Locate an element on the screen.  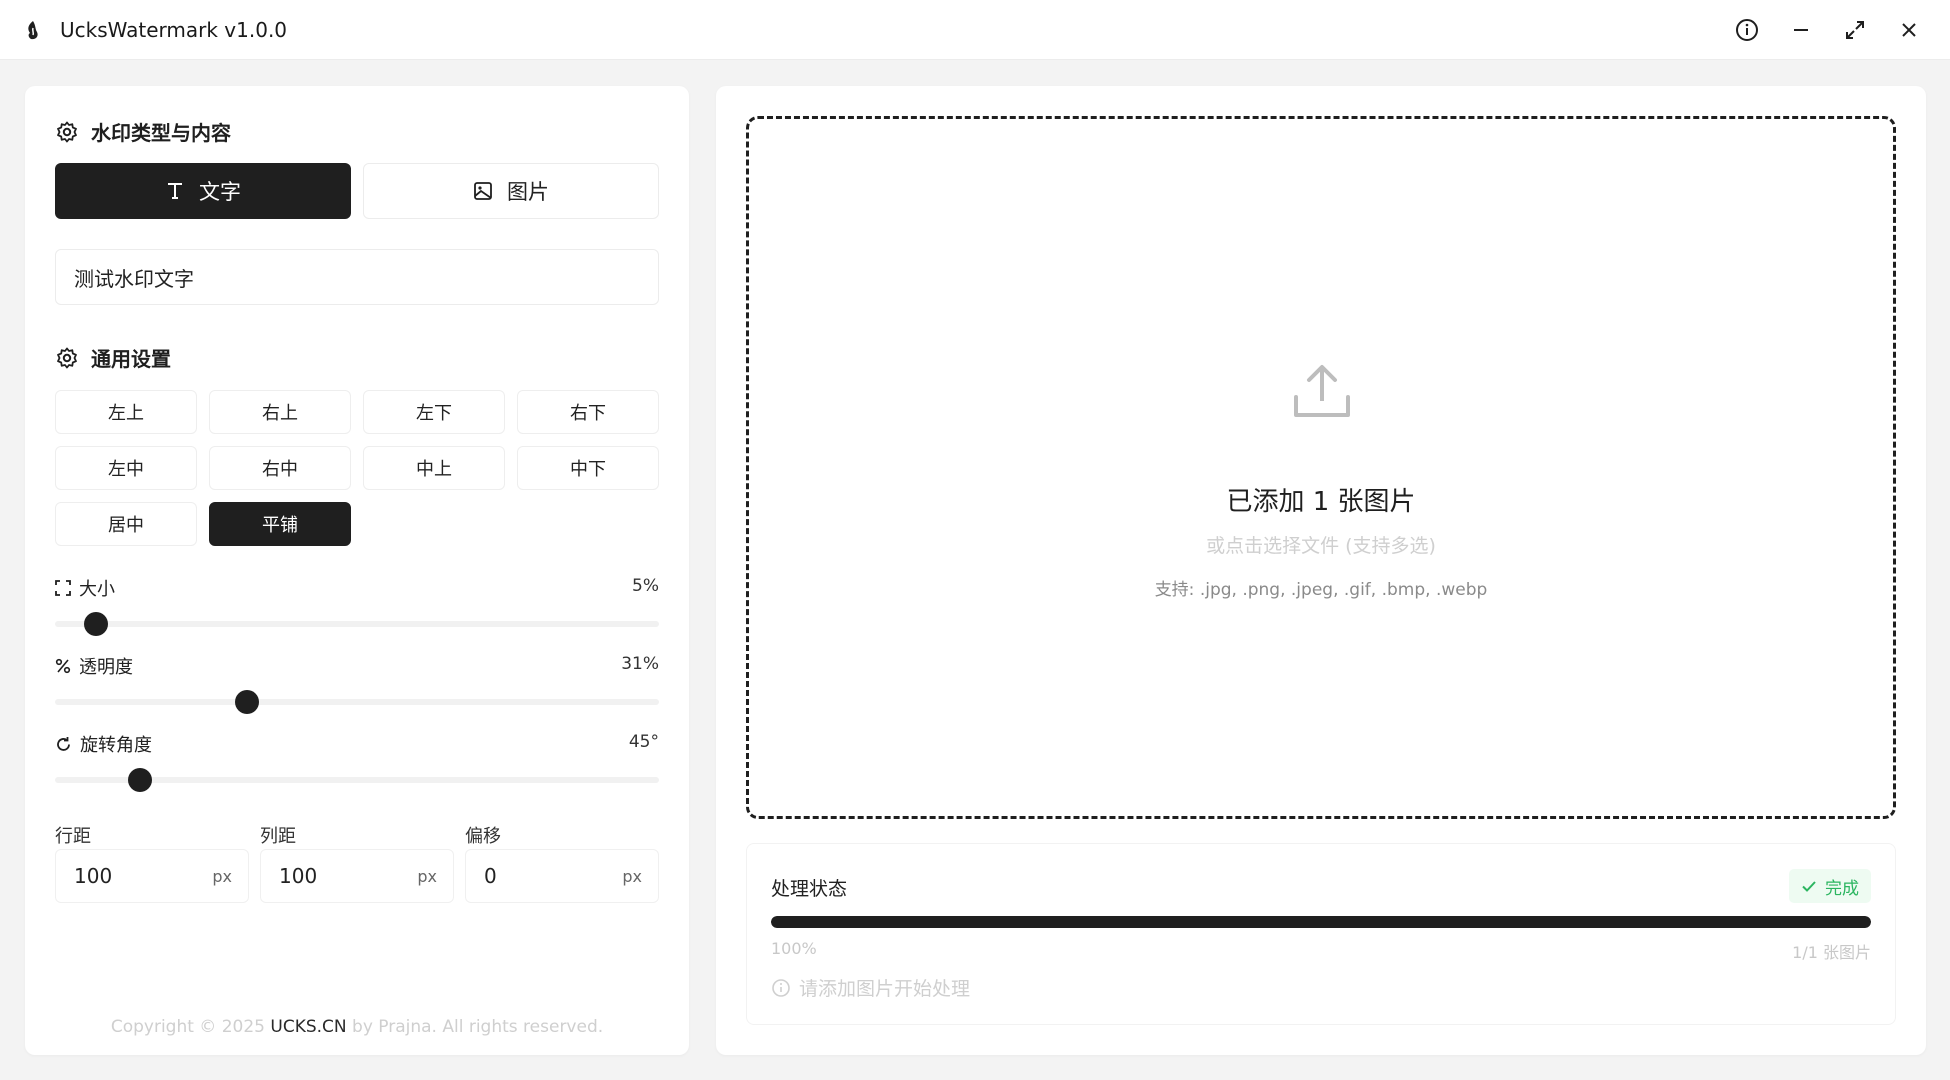
close-button is located at coordinates (1909, 30).